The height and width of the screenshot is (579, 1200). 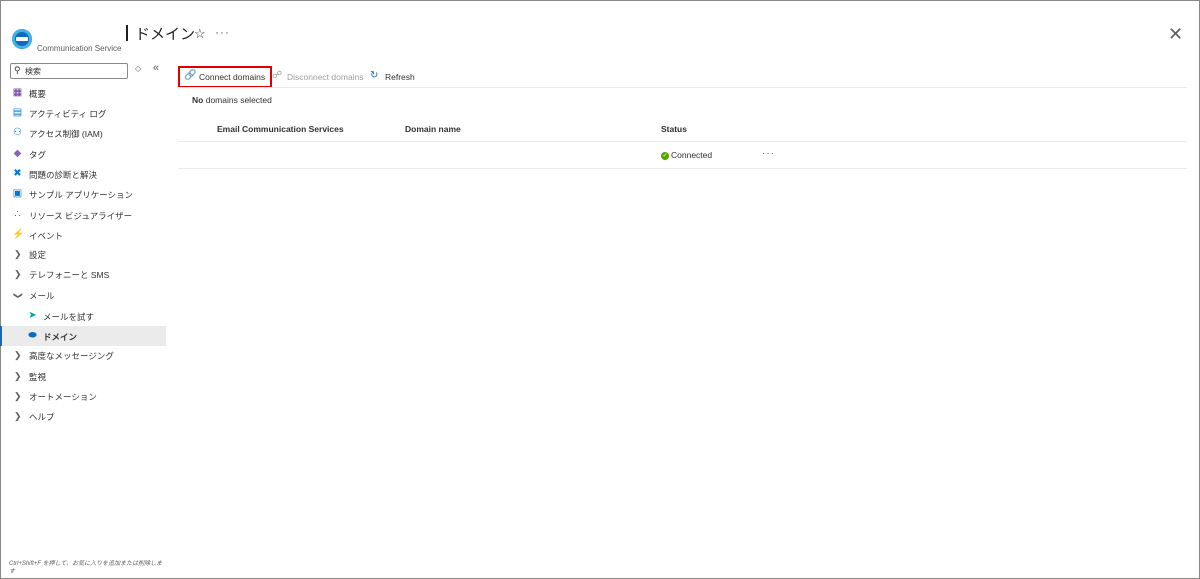 I want to click on header-row-divider, so click(x=682, y=141).